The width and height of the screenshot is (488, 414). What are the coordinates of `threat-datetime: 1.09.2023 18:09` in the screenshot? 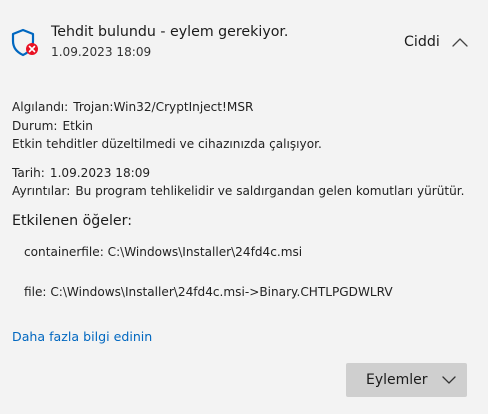 It's located at (101, 52).